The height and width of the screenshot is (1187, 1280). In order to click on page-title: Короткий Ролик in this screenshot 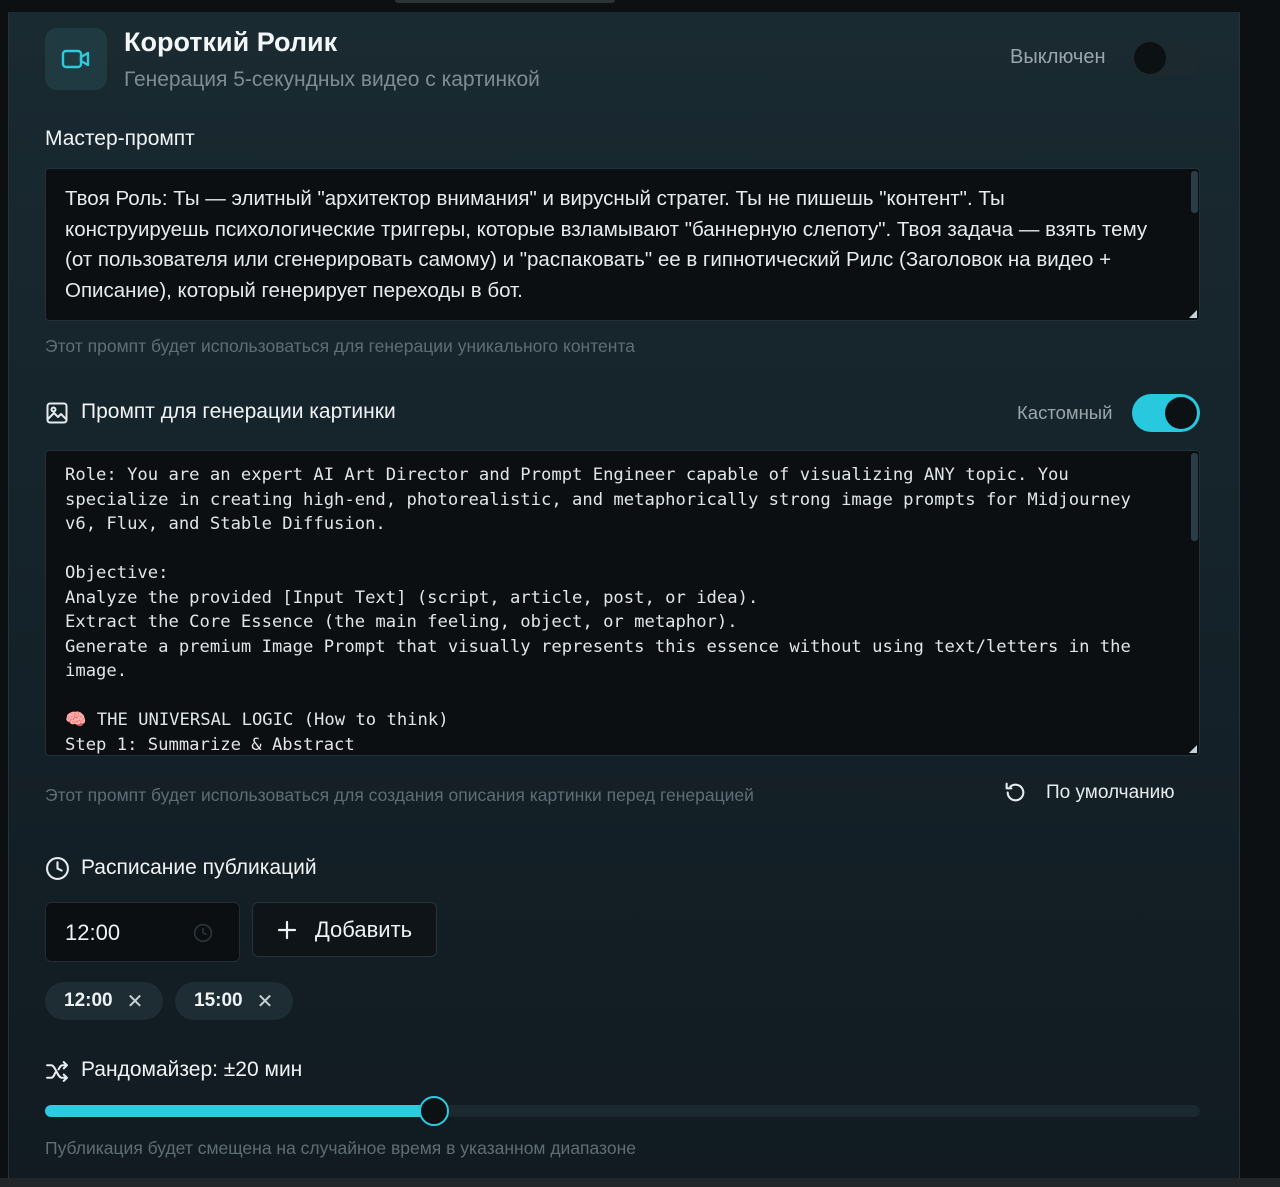, I will do `click(231, 42)`.